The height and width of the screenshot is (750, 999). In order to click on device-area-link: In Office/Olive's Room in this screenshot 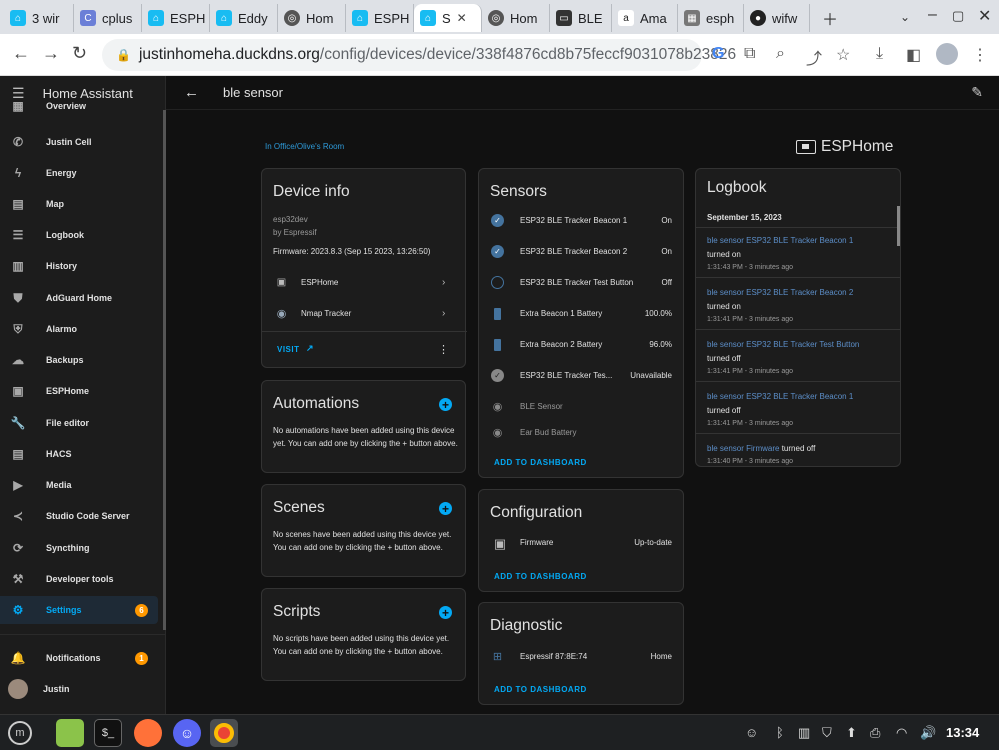, I will do `click(304, 146)`.